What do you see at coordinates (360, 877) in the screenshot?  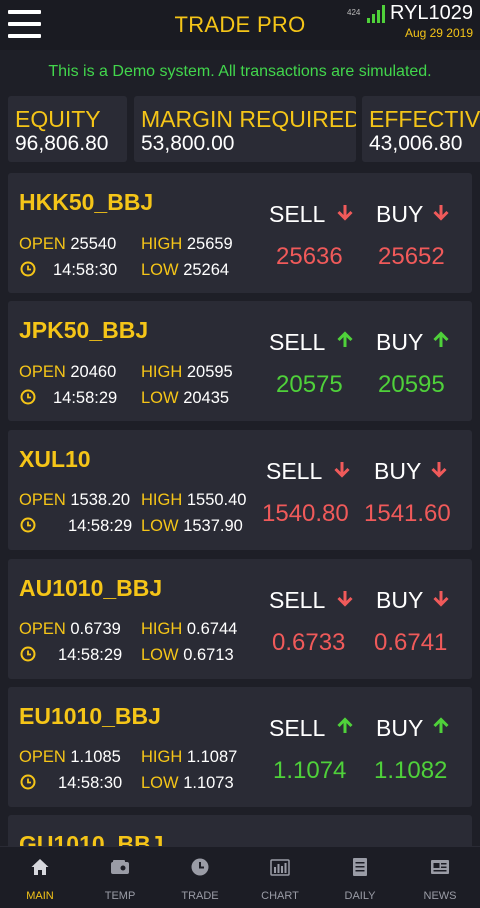 I see `nav-daily: DAILY` at bounding box center [360, 877].